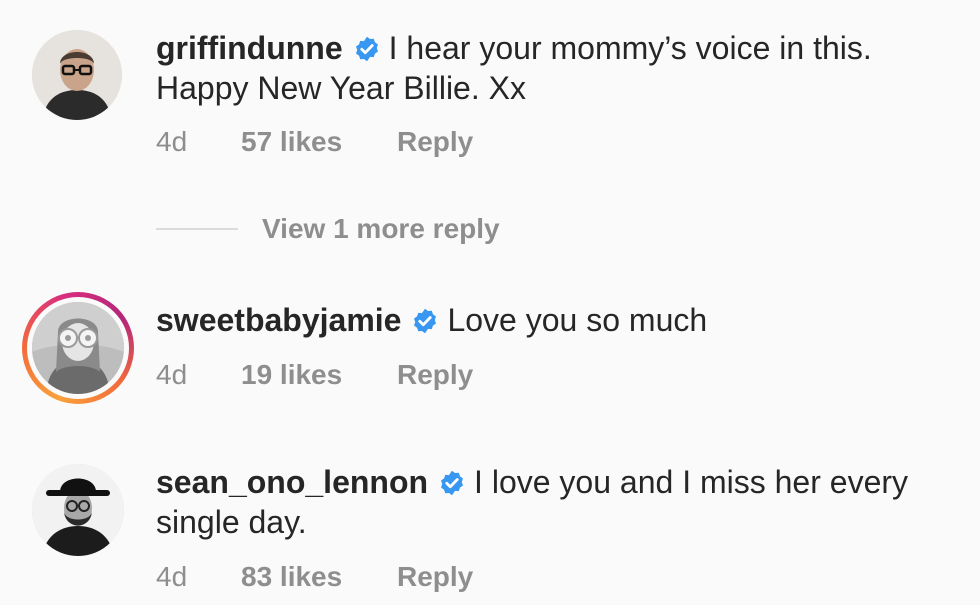  Describe the element at coordinates (292, 482) in the screenshot. I see `username: sean_ono_lennon` at that location.